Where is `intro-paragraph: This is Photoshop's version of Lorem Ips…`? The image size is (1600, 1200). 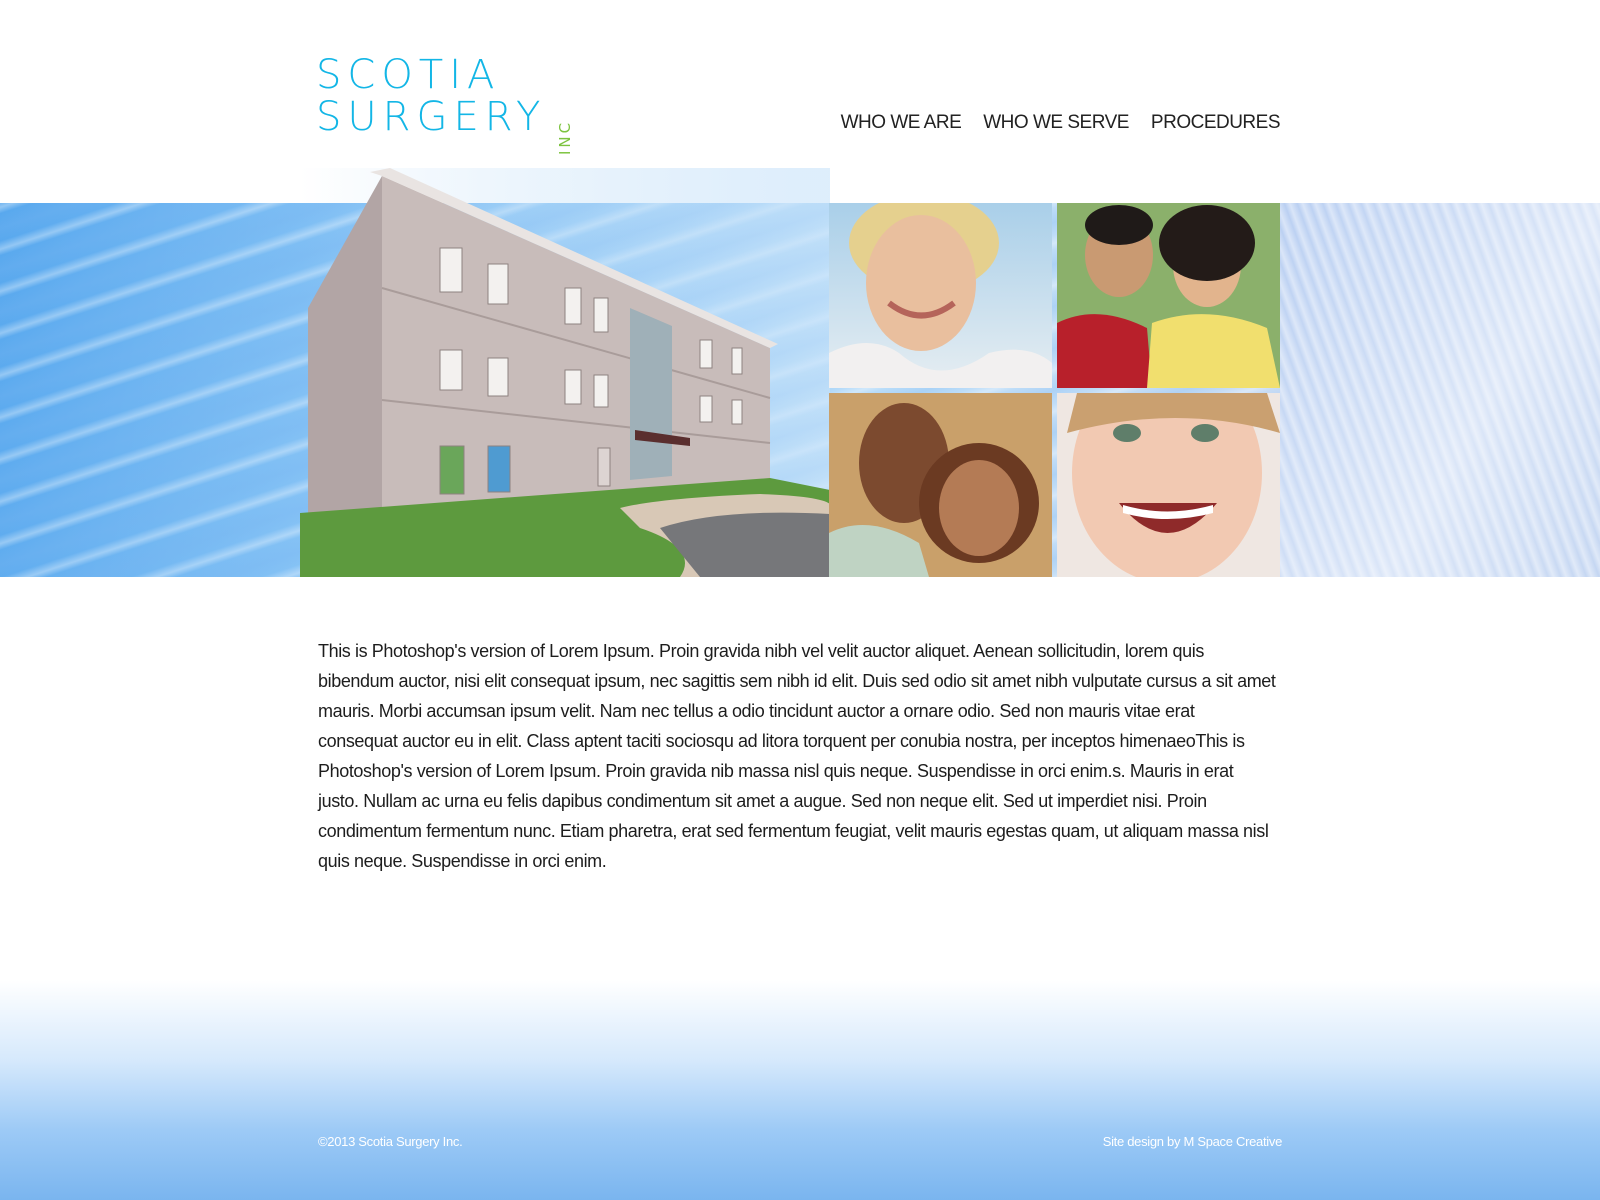 intro-paragraph: This is Photoshop's version of Lorem Ips… is located at coordinates (797, 756).